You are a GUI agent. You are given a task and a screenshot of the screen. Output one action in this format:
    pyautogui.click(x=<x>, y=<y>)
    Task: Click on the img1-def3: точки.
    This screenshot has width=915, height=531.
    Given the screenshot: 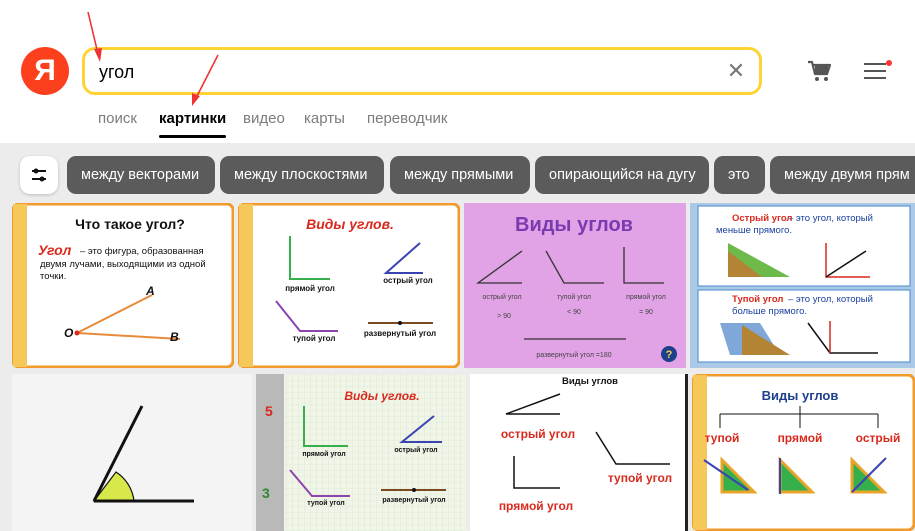 What is the action you would take?
    pyautogui.click(x=53, y=276)
    